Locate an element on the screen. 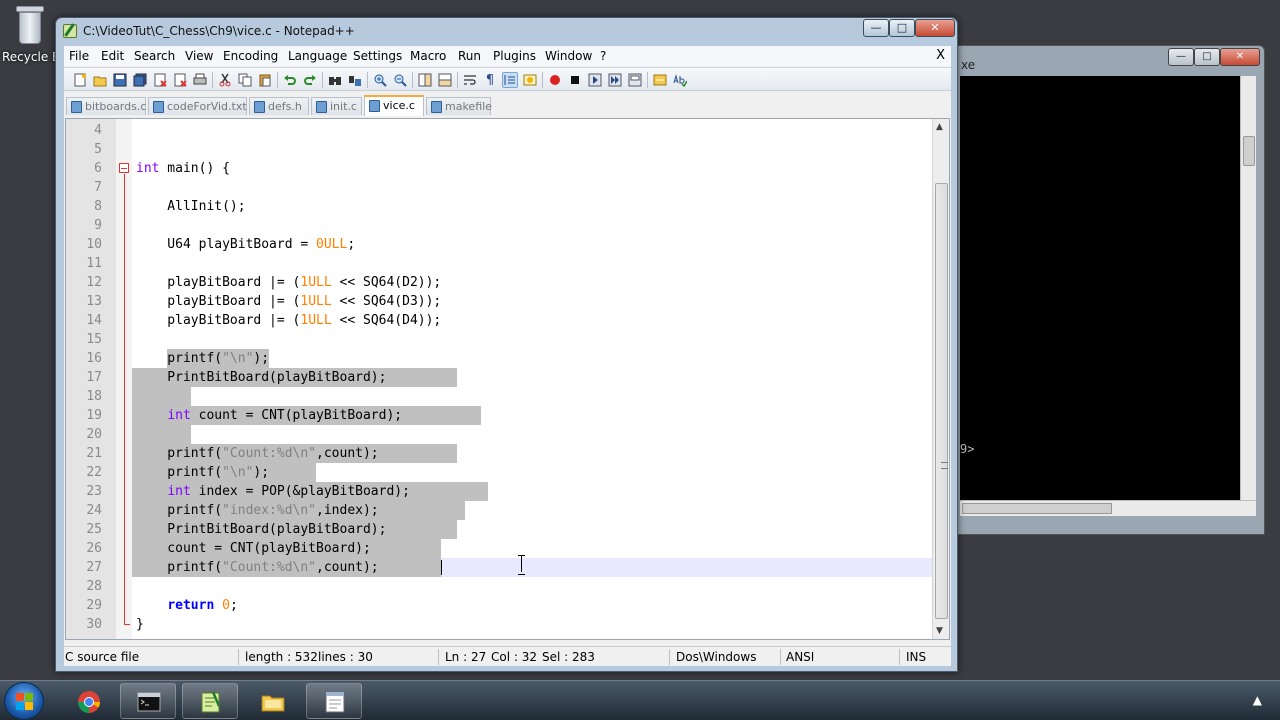 The image size is (1280, 720). code-line: 26 count = CNT(playBitBoard); is located at coordinates (500, 548).